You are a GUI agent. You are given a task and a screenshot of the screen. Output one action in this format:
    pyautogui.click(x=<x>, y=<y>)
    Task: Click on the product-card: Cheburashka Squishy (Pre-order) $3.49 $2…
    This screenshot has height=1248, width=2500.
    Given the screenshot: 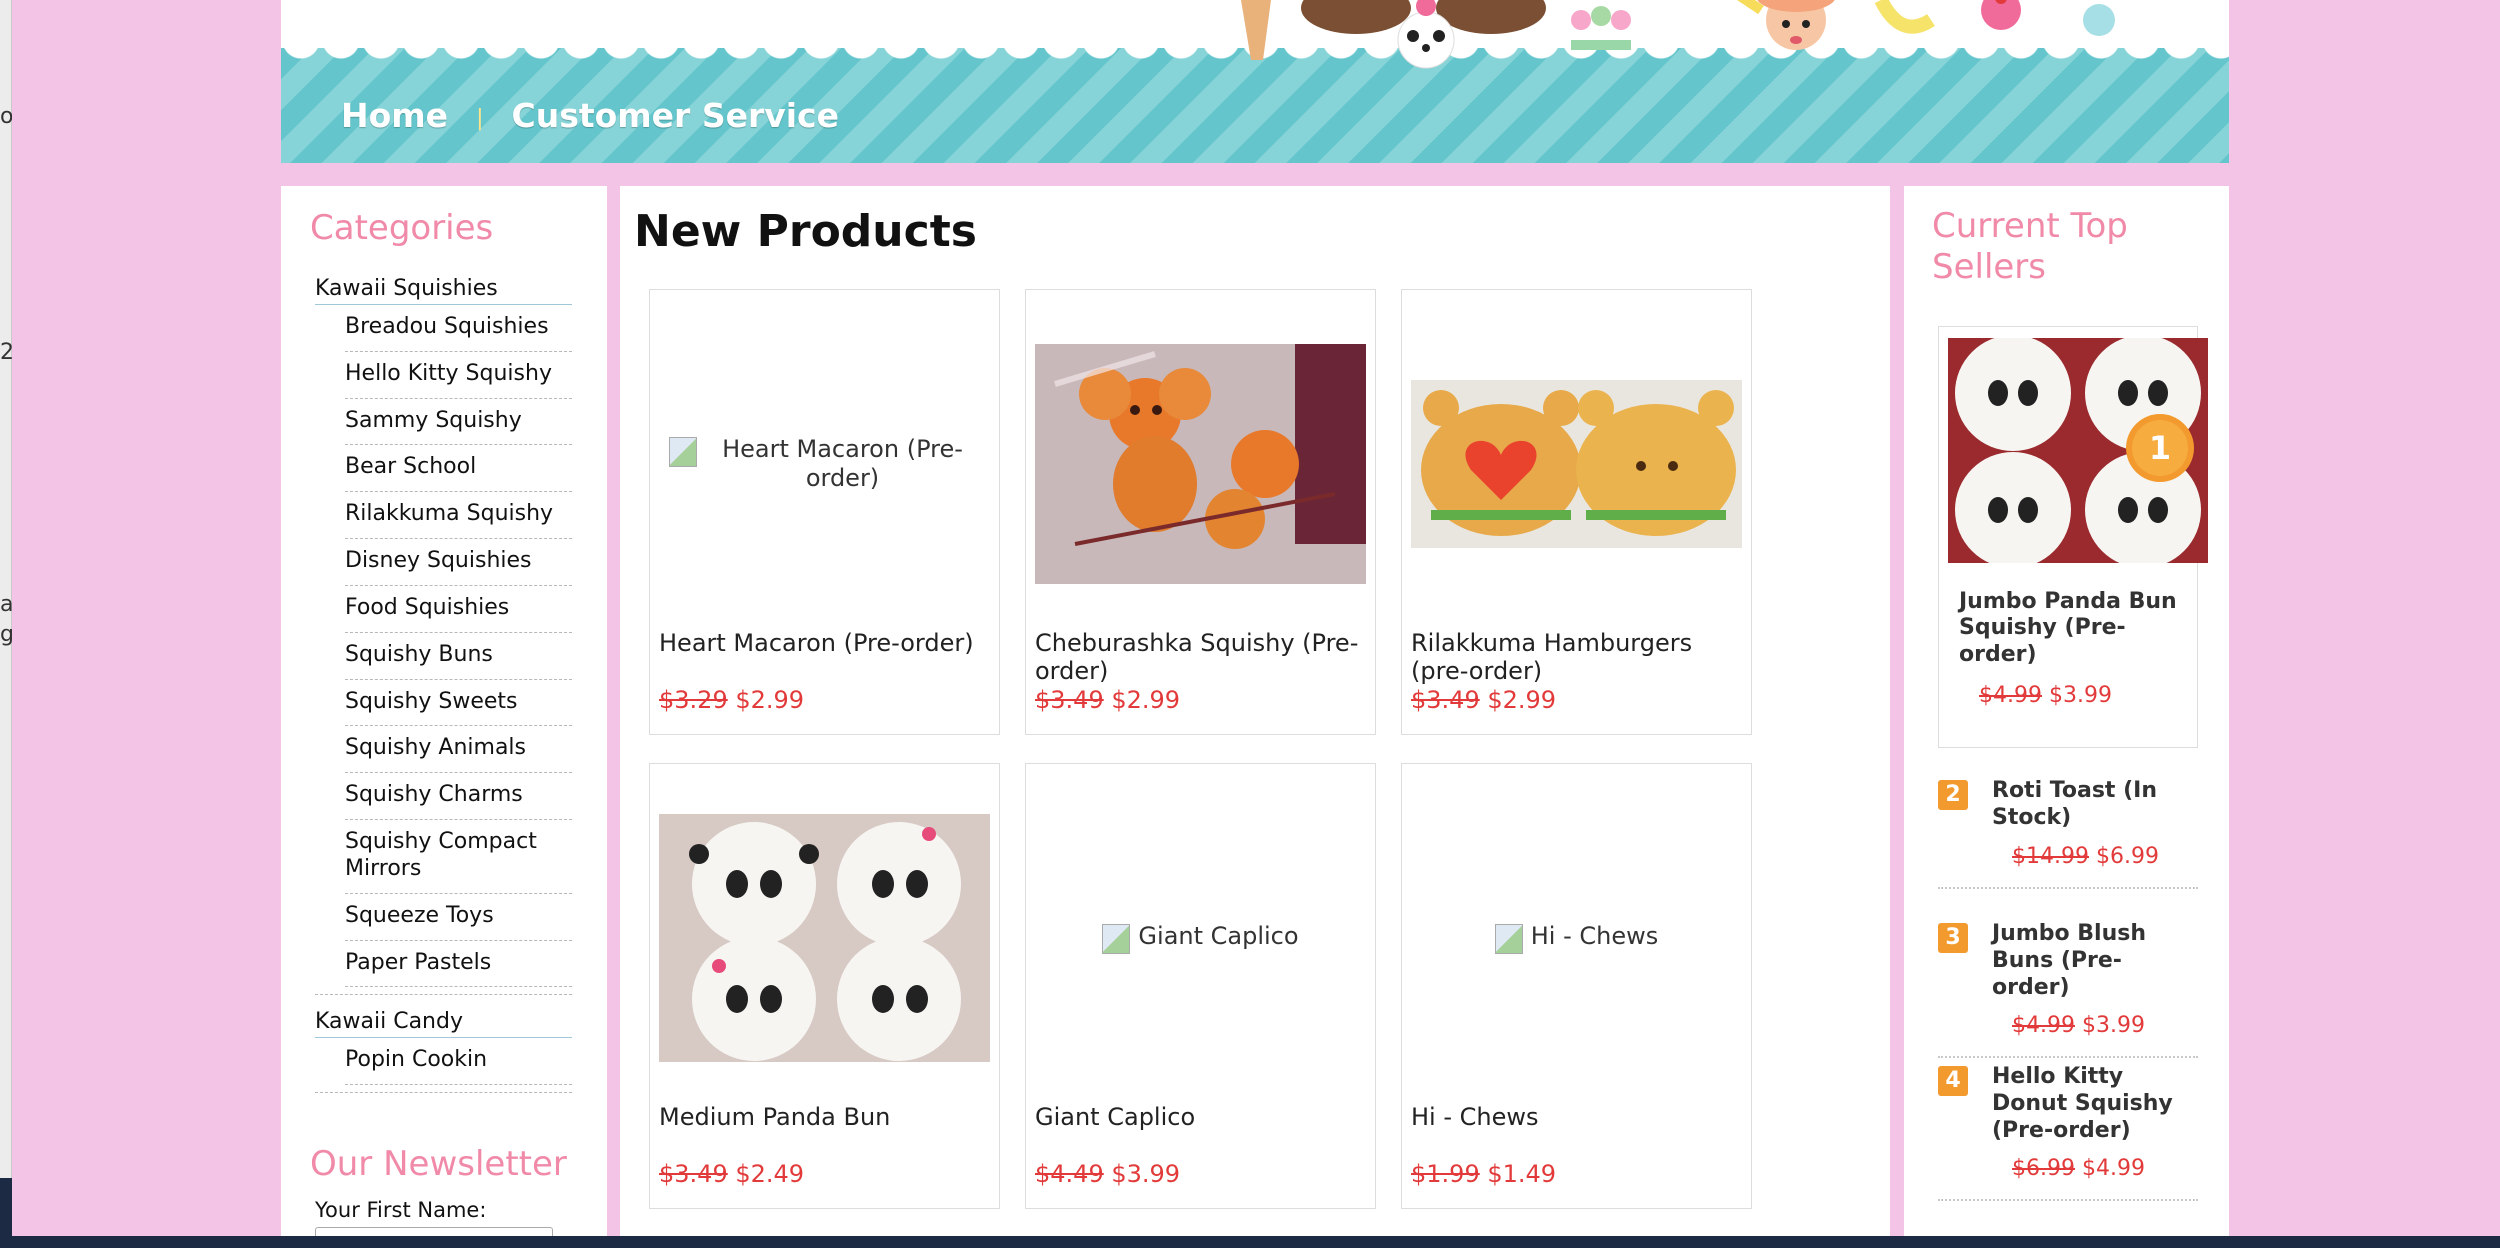 What is the action you would take?
    pyautogui.click(x=1200, y=512)
    